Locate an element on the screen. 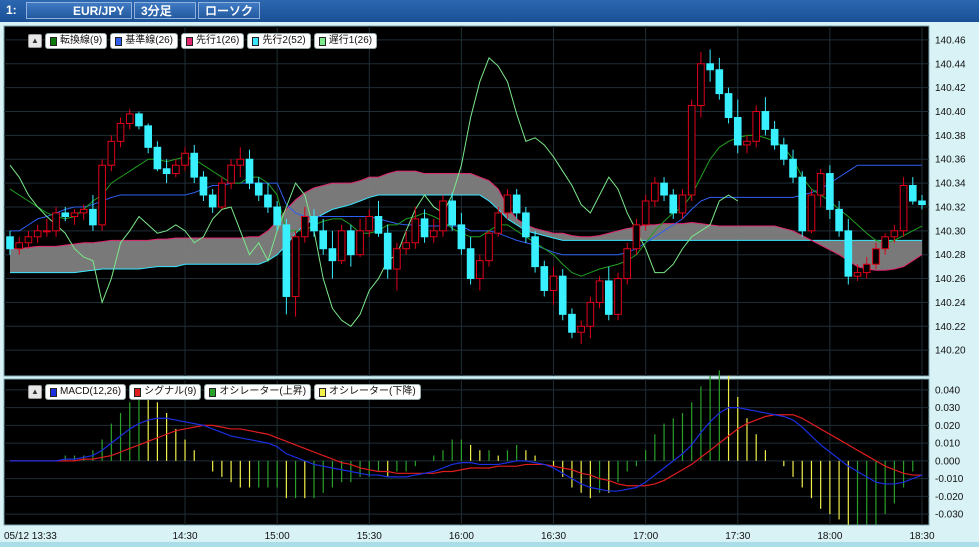 The image size is (979, 547). main-ytick-label: 140.24 is located at coordinates (950, 303).